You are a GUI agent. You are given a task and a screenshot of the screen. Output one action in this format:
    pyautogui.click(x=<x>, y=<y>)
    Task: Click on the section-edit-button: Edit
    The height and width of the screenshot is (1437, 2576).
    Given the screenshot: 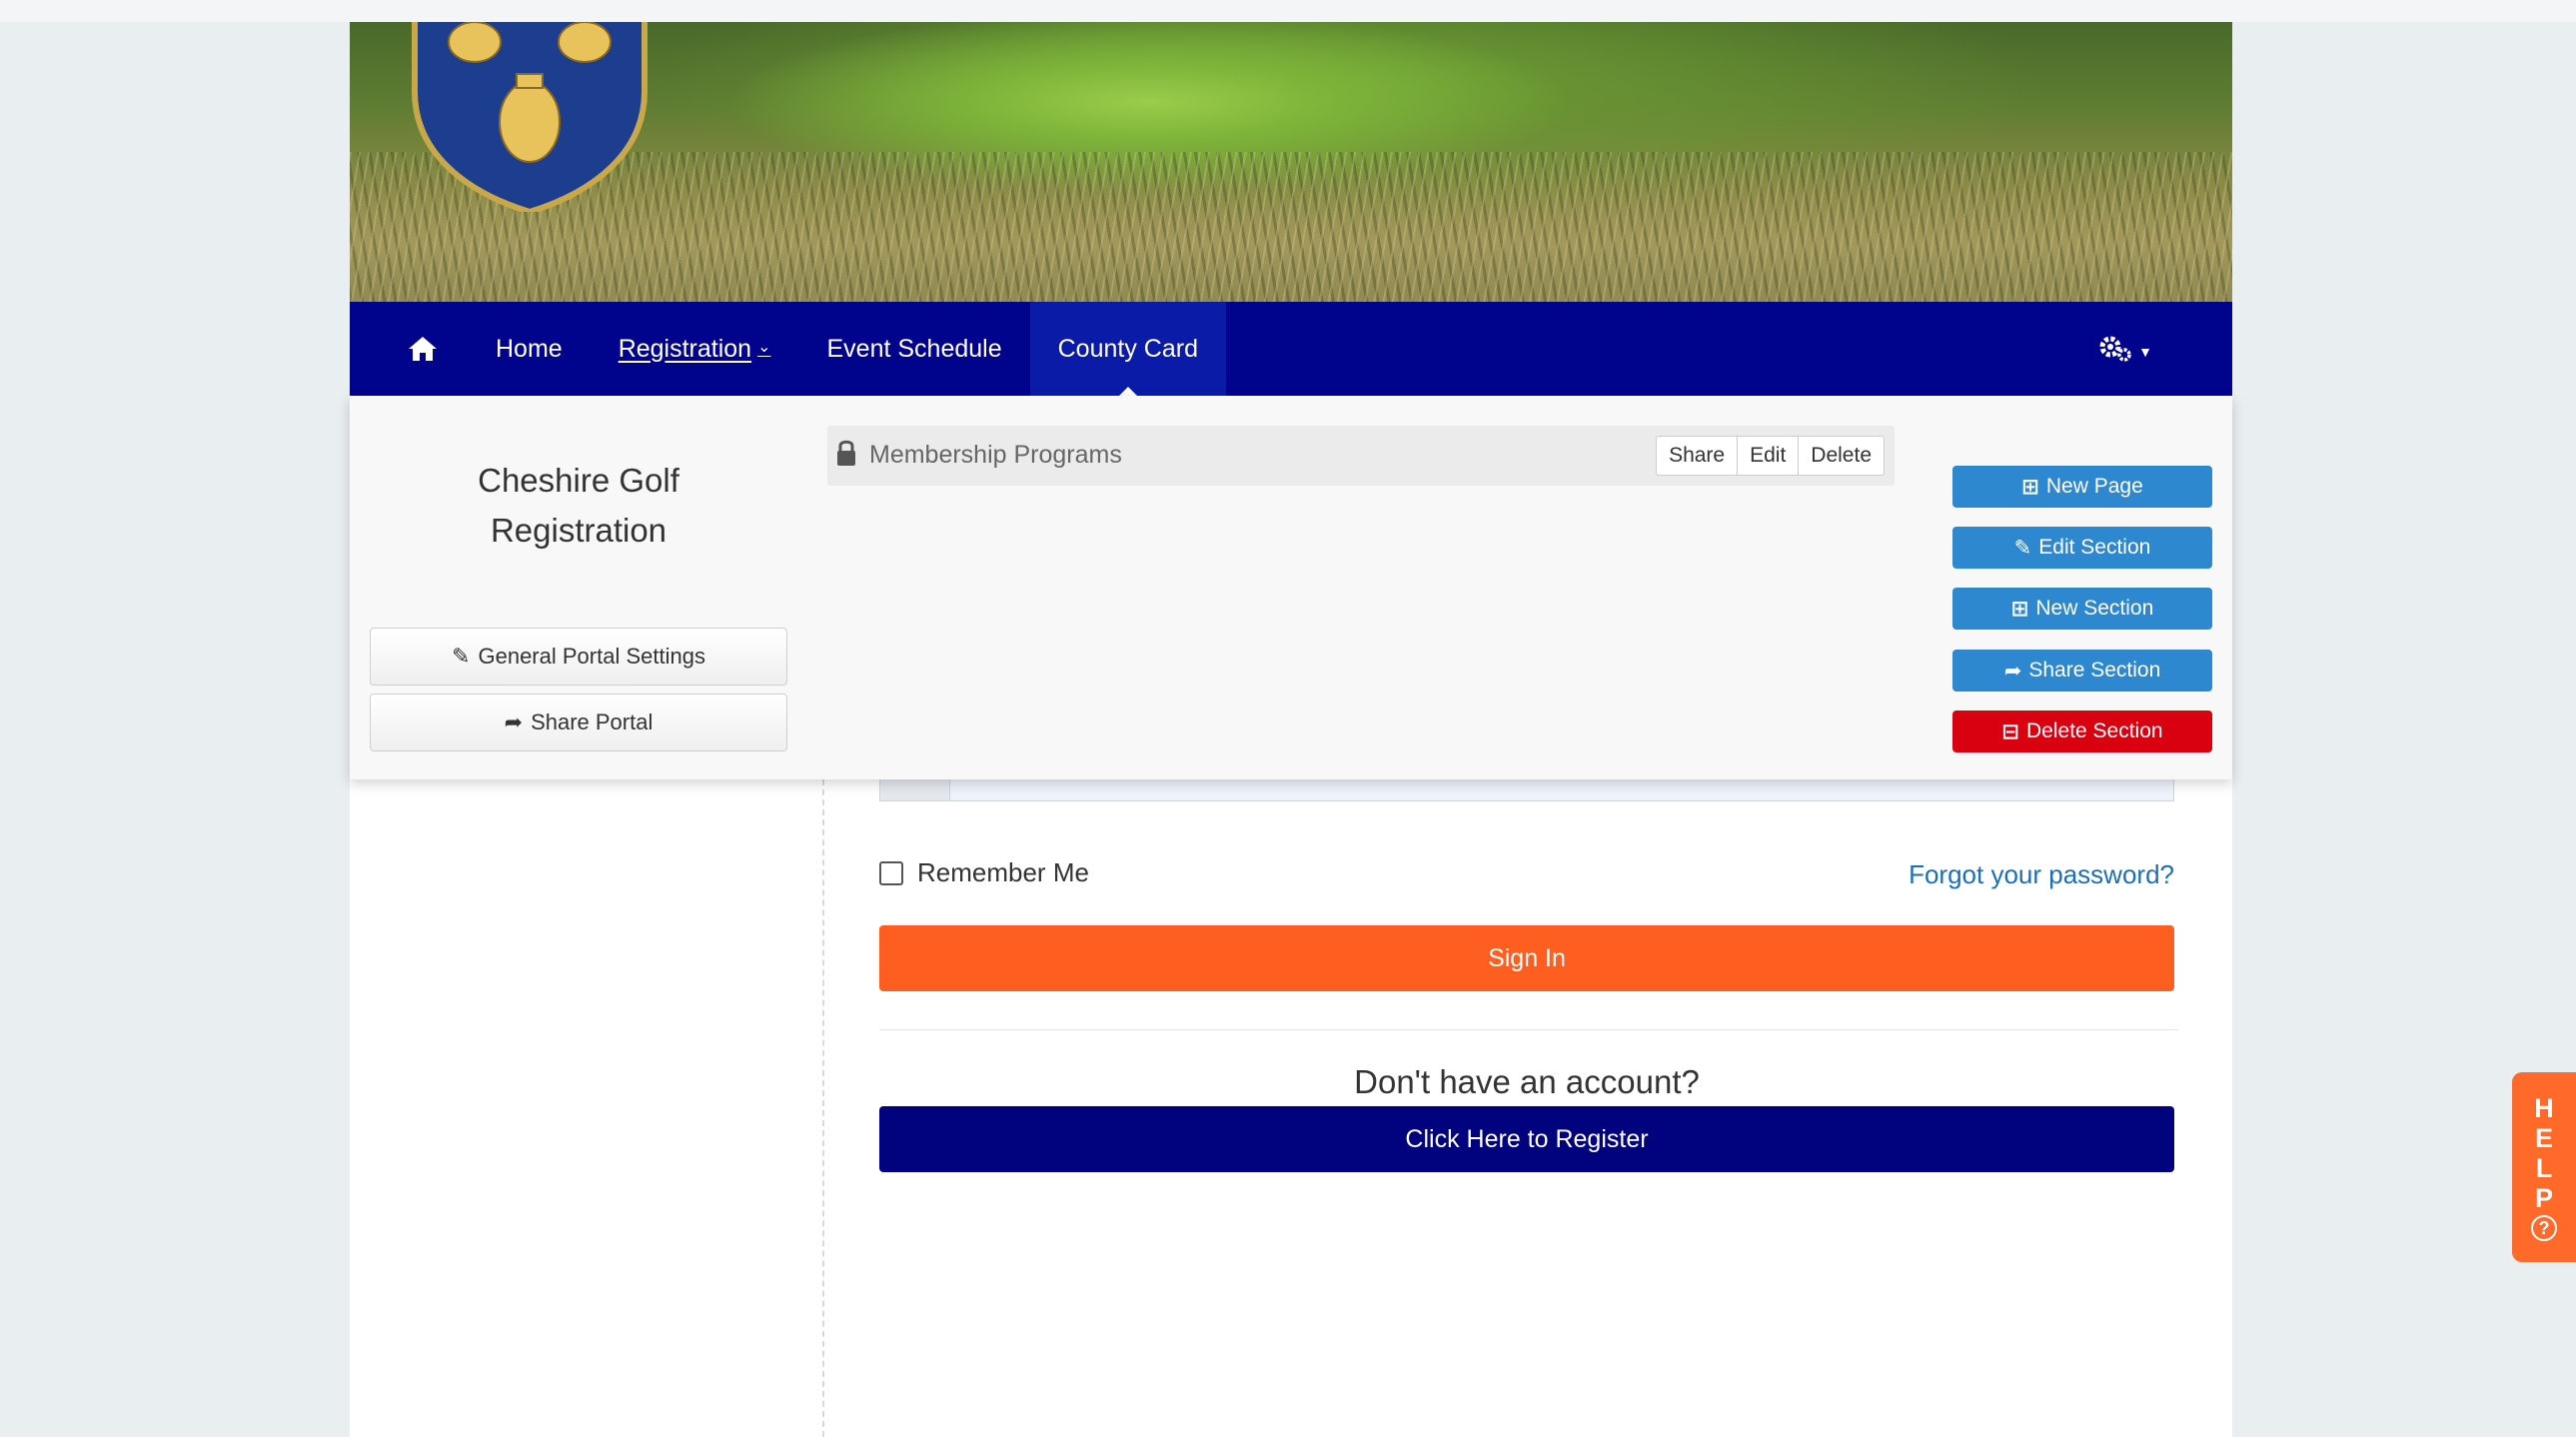 What is the action you would take?
    pyautogui.click(x=1768, y=456)
    